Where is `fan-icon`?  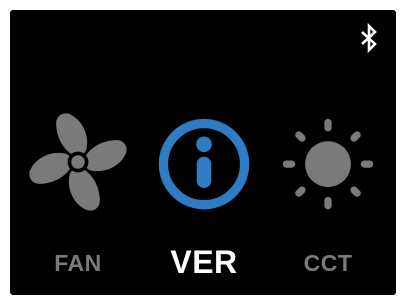
fan-icon is located at coordinates (78, 162).